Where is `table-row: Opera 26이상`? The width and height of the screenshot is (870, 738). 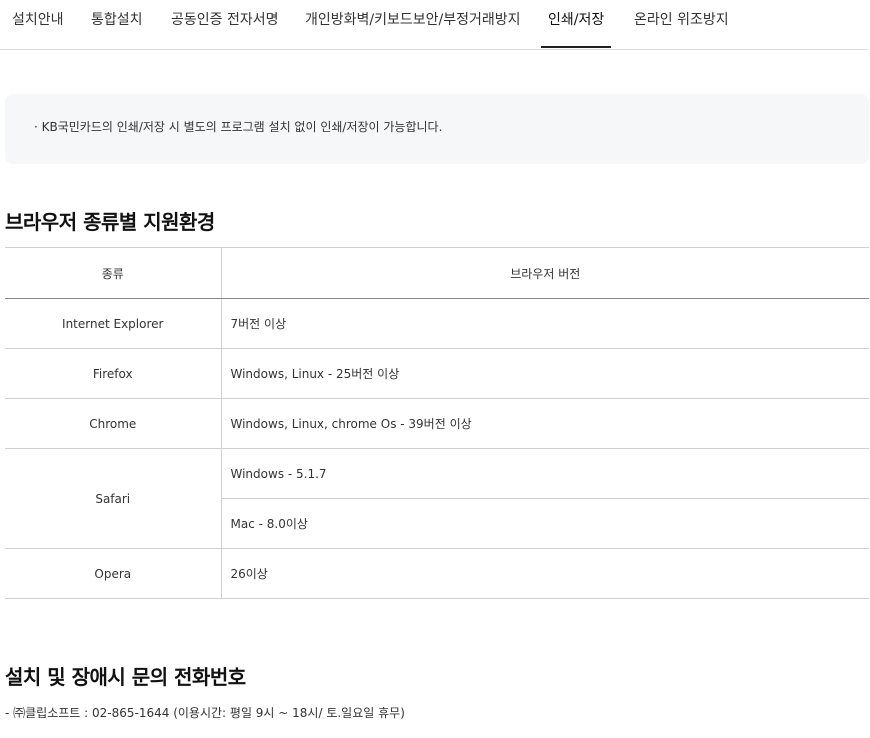 table-row: Opera 26이상 is located at coordinates (437, 573).